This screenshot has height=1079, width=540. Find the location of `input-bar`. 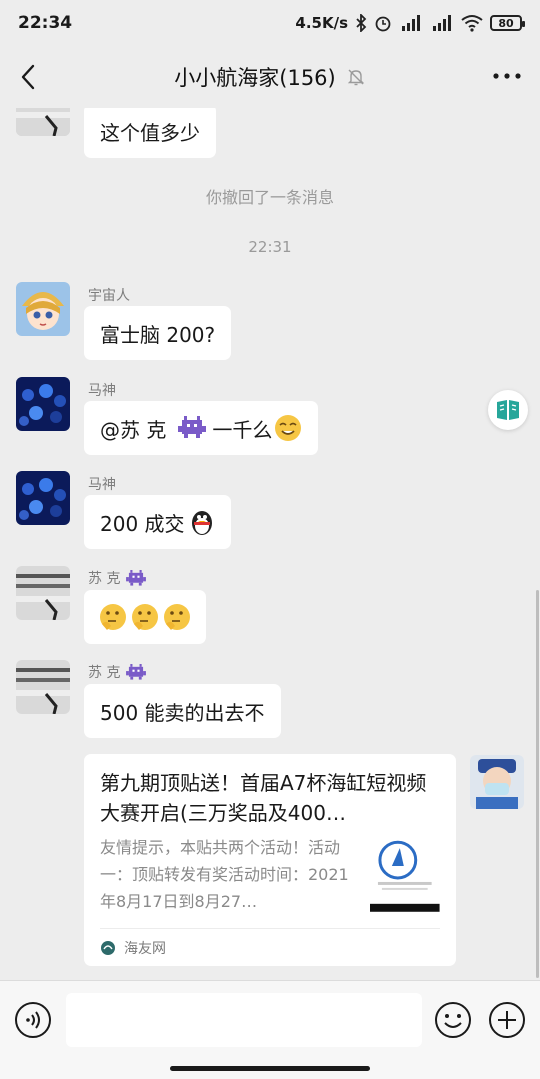

input-bar is located at coordinates (270, 1029).